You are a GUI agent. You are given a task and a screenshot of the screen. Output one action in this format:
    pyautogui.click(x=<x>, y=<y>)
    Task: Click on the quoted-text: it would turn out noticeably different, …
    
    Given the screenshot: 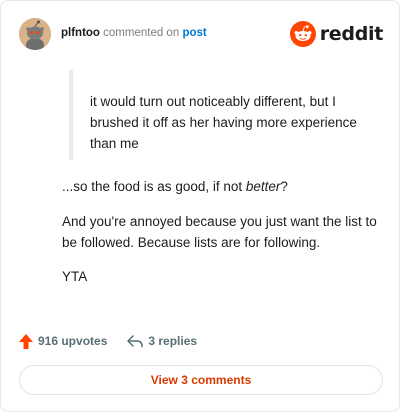 What is the action you would take?
    pyautogui.click(x=223, y=122)
    